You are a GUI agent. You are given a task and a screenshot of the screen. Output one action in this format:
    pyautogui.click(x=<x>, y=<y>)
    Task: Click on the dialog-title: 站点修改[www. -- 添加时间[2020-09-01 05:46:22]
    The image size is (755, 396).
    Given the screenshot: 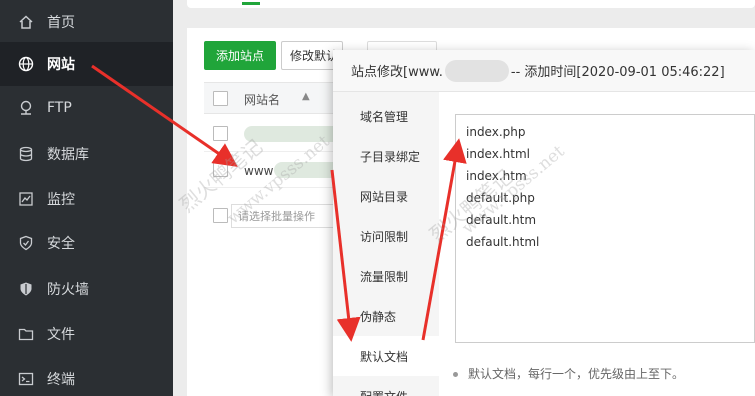 What is the action you would take?
    pyautogui.click(x=544, y=71)
    